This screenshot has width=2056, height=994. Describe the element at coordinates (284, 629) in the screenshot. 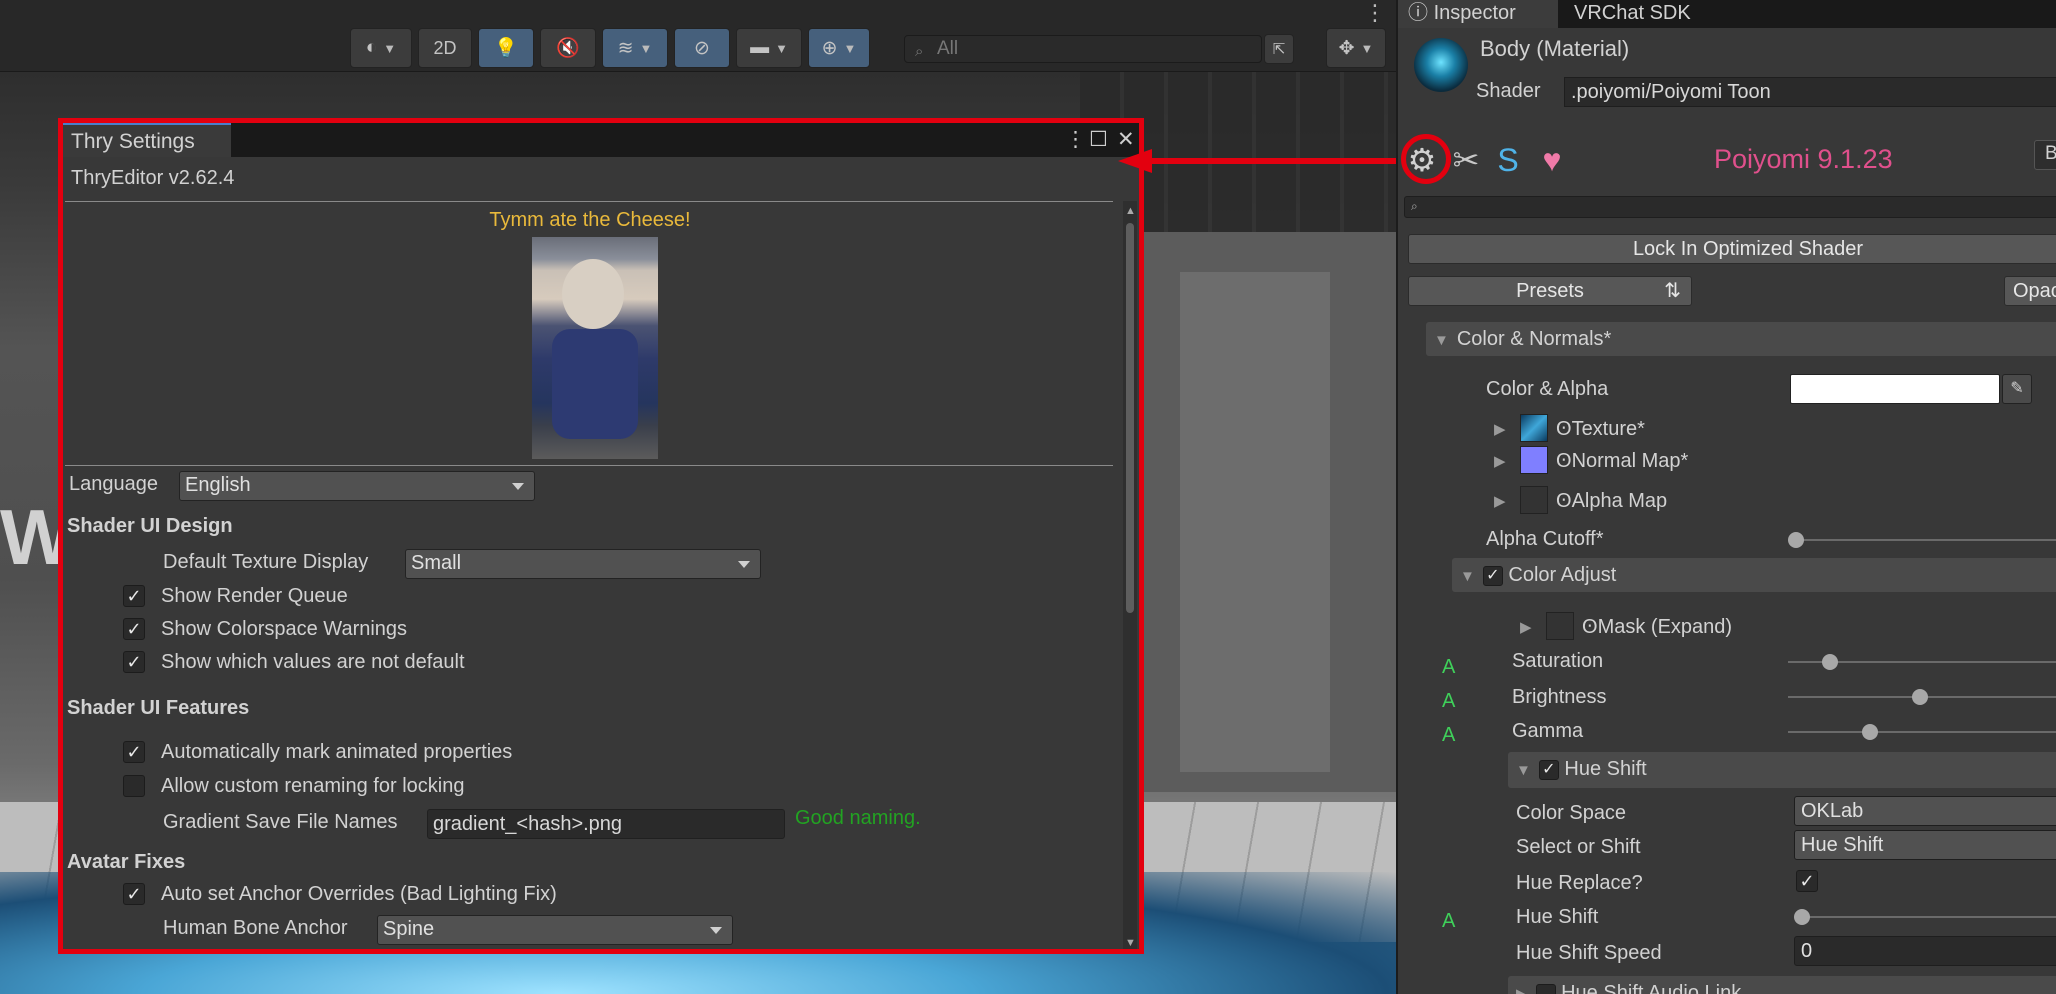

I see `show-colorspace-label: Show Colorspace Warnings` at that location.